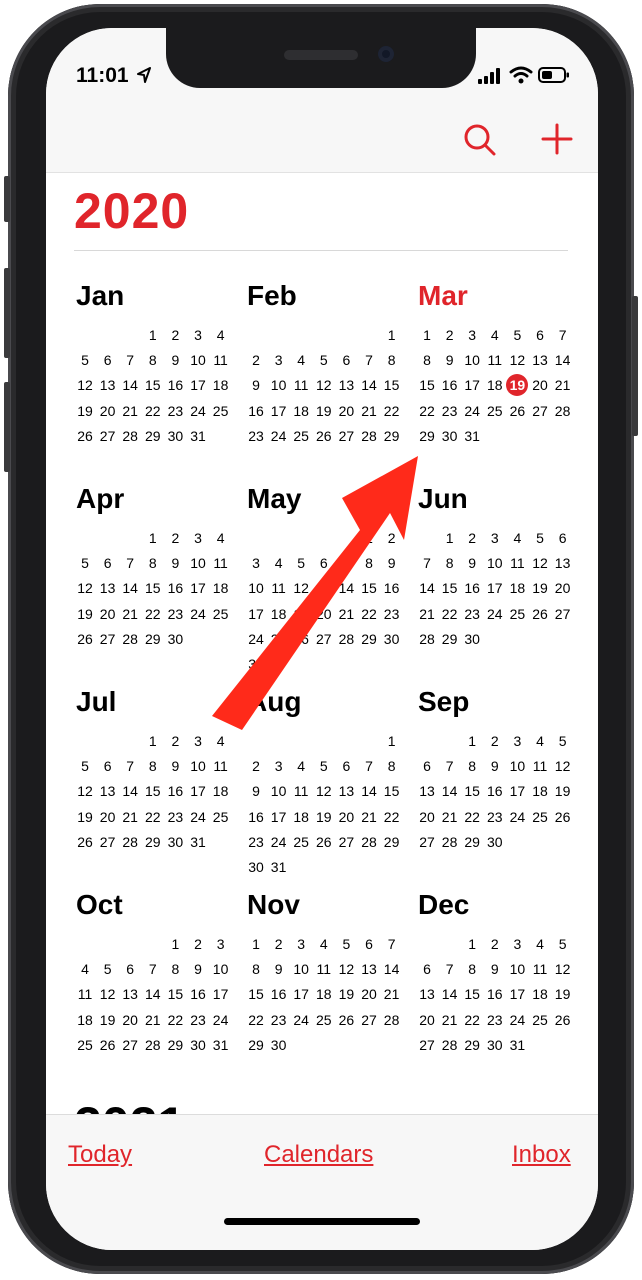  I want to click on calendar-day: 10, so click(198, 360).